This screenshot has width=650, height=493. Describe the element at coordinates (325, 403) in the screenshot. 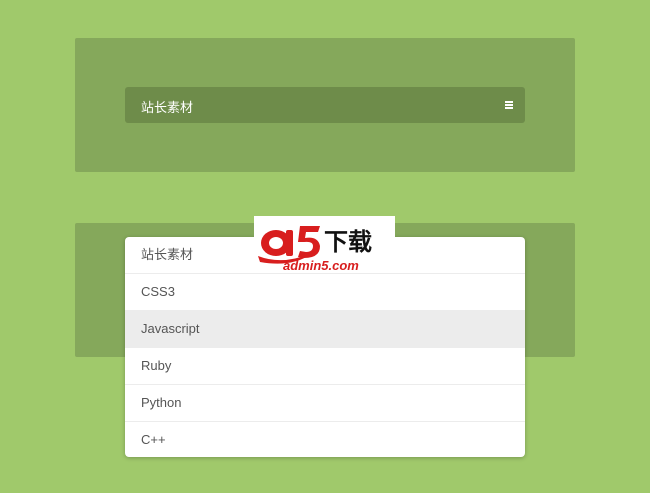

I see `menu-item: Python` at that location.